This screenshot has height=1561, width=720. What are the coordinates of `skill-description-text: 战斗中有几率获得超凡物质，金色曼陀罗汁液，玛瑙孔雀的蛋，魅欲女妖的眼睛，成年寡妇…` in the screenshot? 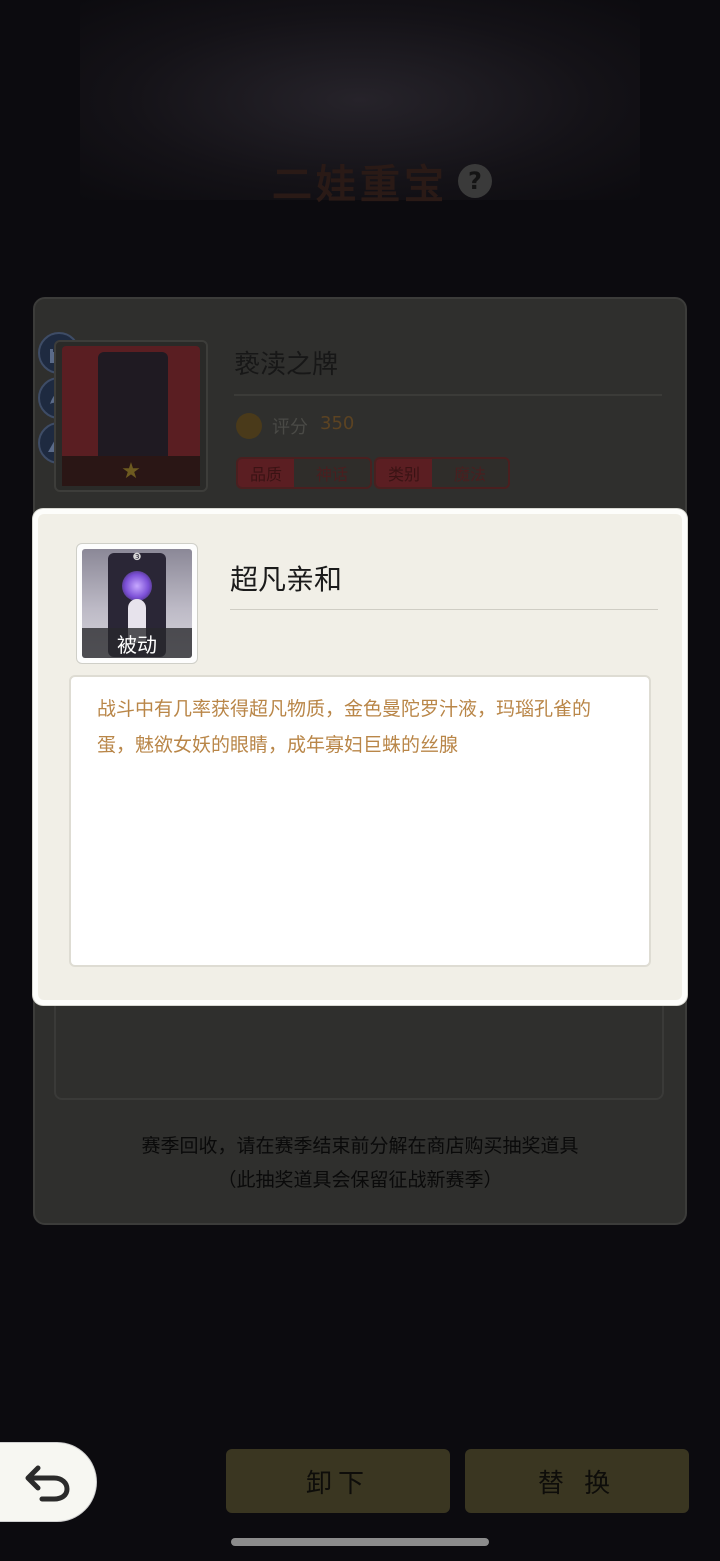 It's located at (344, 727).